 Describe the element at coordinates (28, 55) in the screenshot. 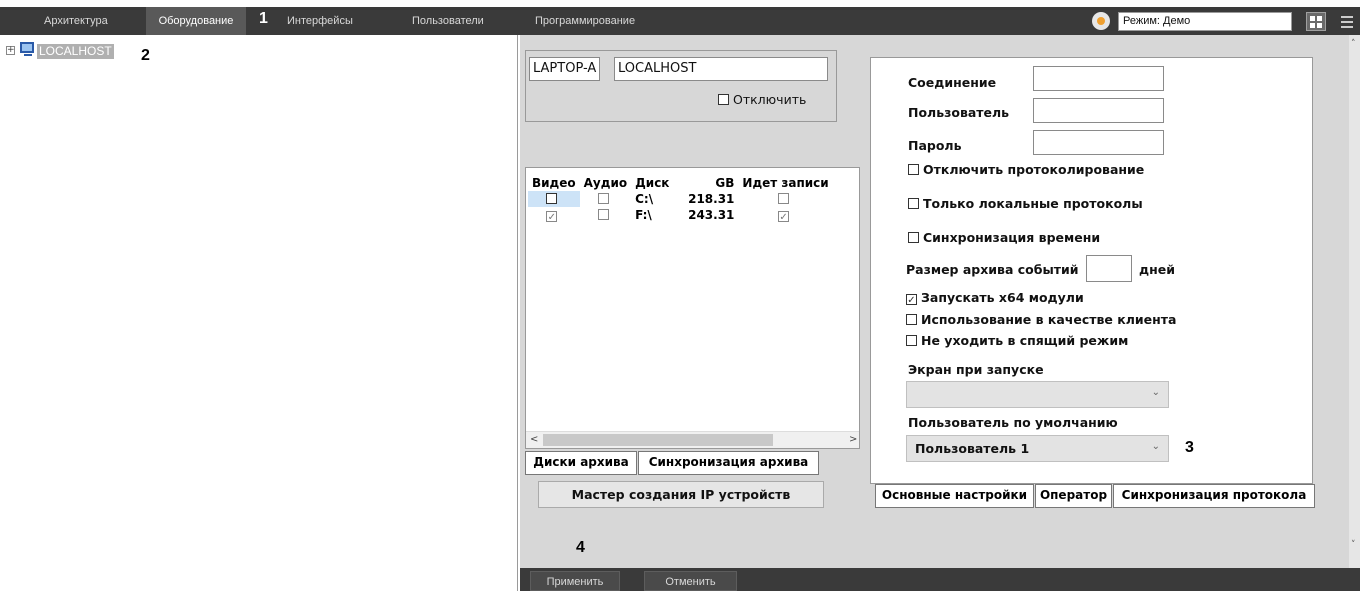

I see `computer-stand-icon` at that location.